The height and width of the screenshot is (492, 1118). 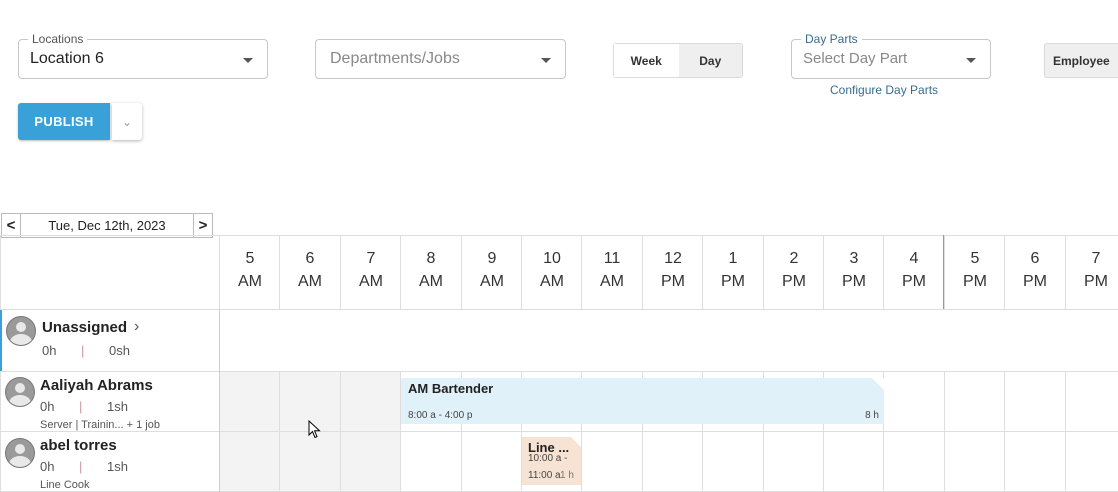 What do you see at coordinates (855, 58) in the screenshot?
I see `day-parts-placeholder: Select Day Part` at bounding box center [855, 58].